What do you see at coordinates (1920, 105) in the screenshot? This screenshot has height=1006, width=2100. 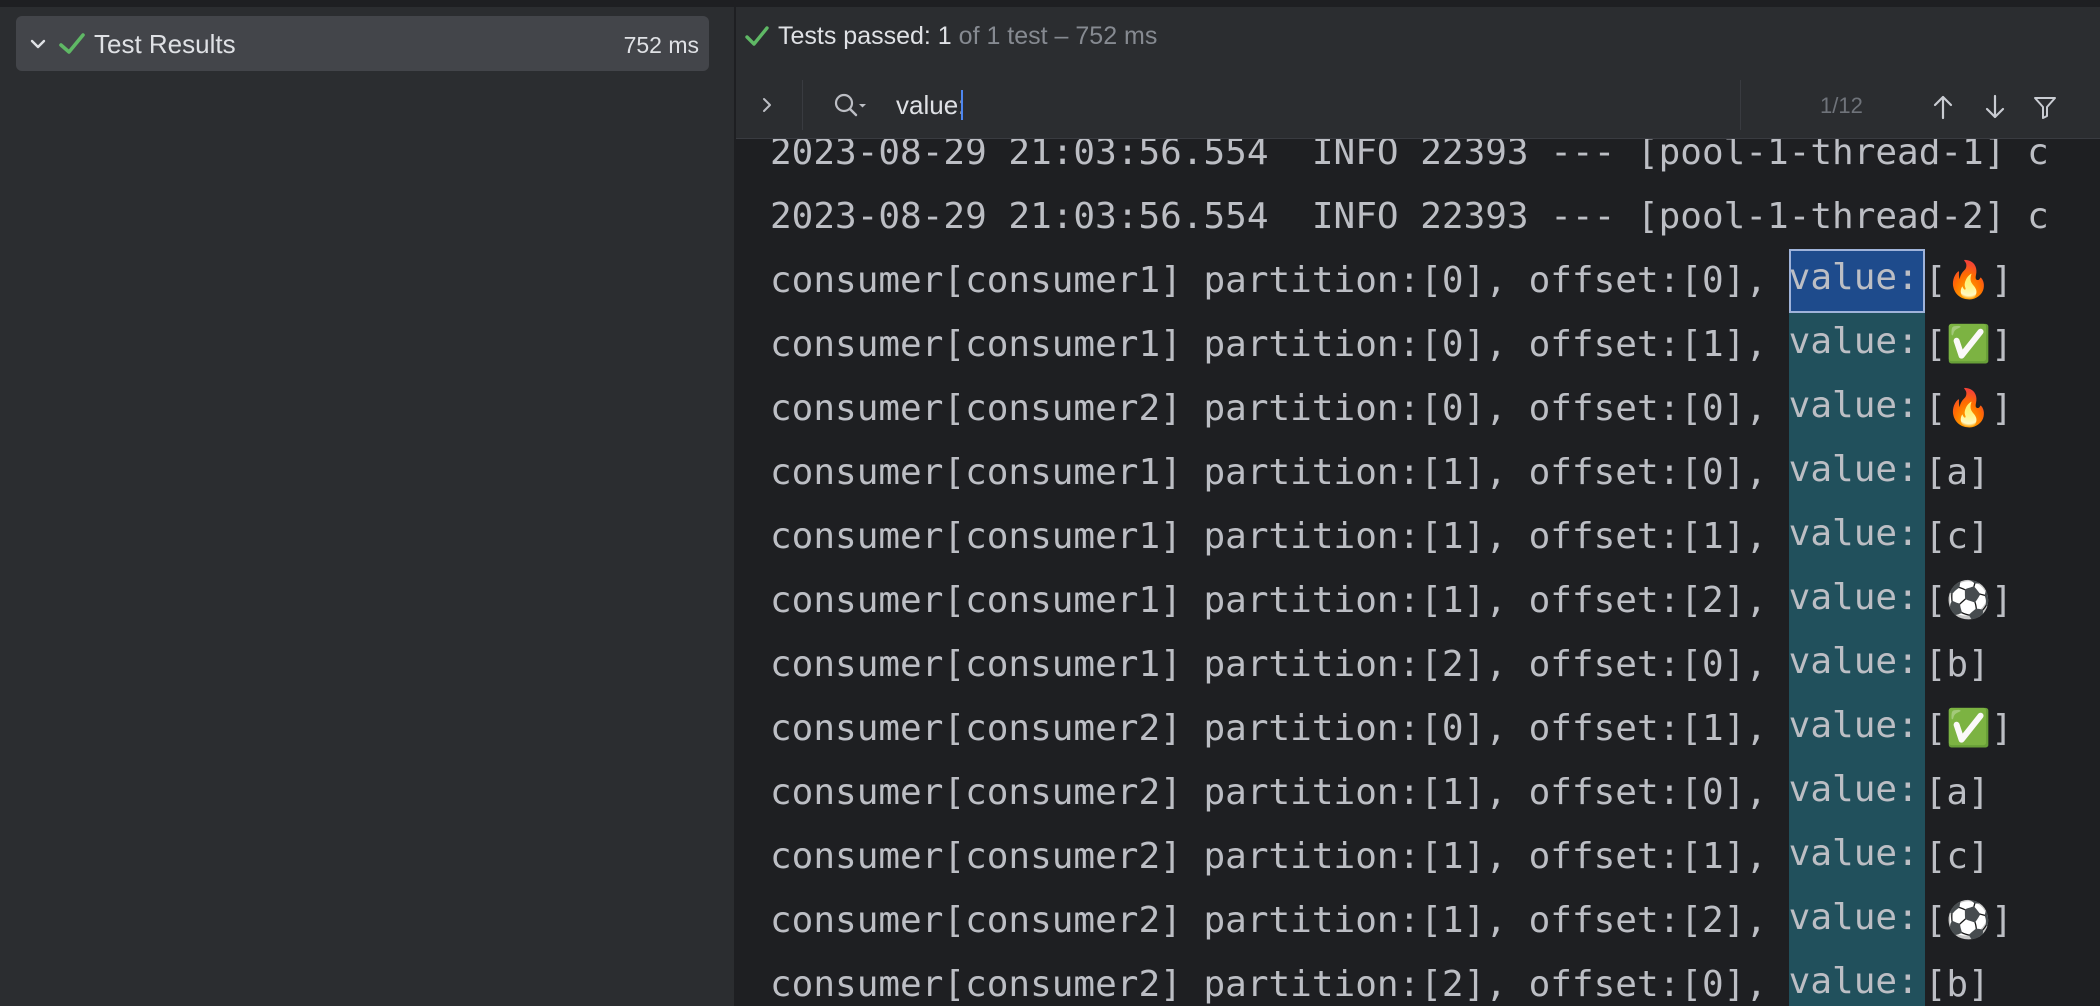 I see `search-nav-group: 1/12` at bounding box center [1920, 105].